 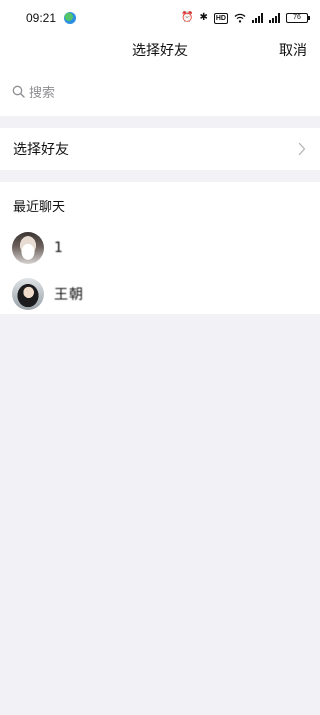 I want to click on status-bar: 09:21 ⏰ ✱ HD 76, so click(x=160, y=18).